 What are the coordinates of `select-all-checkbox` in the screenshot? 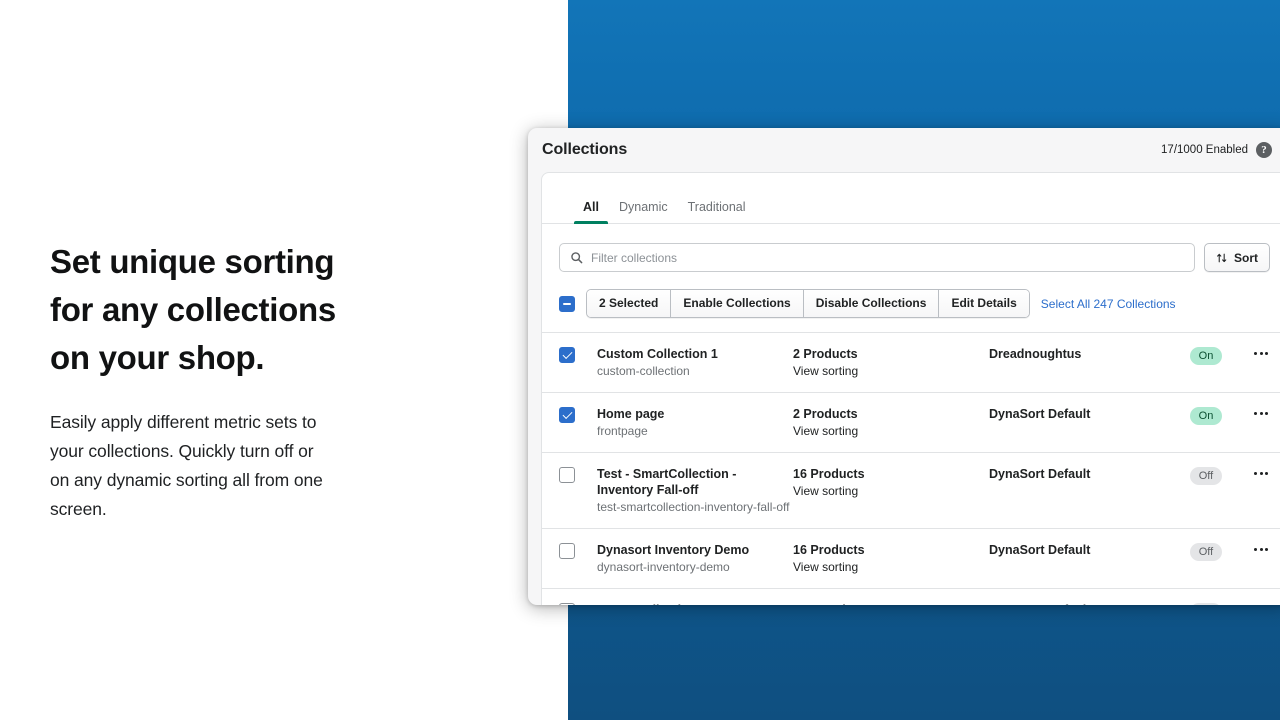 It's located at (567, 303).